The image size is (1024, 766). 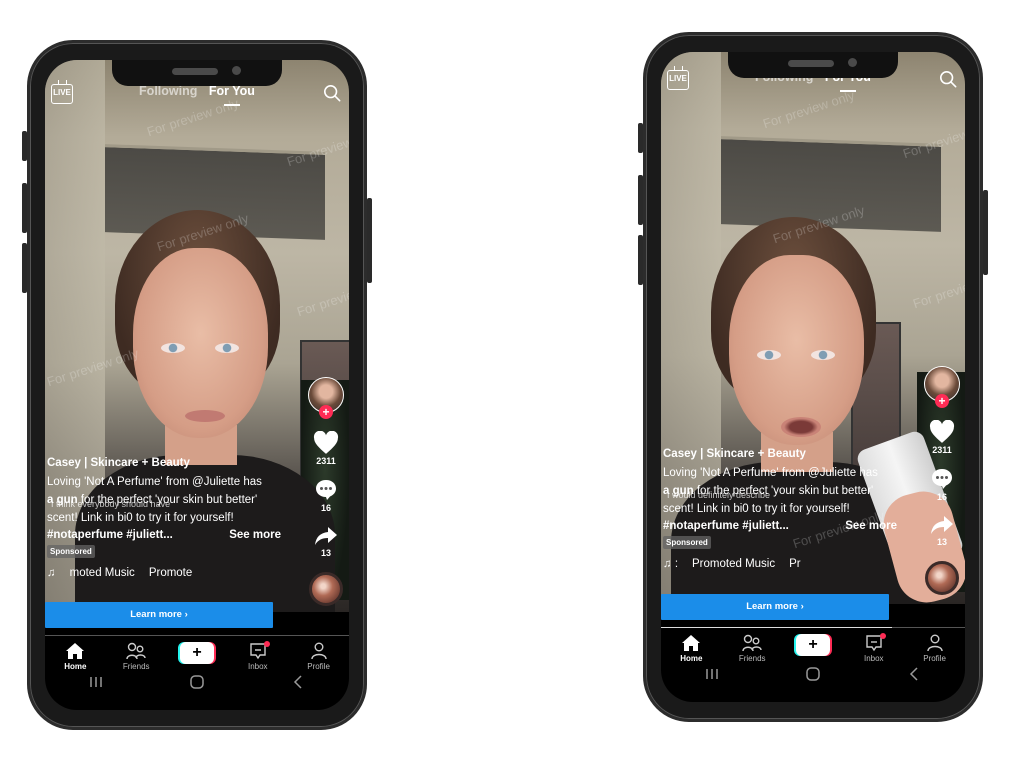 I want to click on back-chevron-icon, so click(x=298, y=681).